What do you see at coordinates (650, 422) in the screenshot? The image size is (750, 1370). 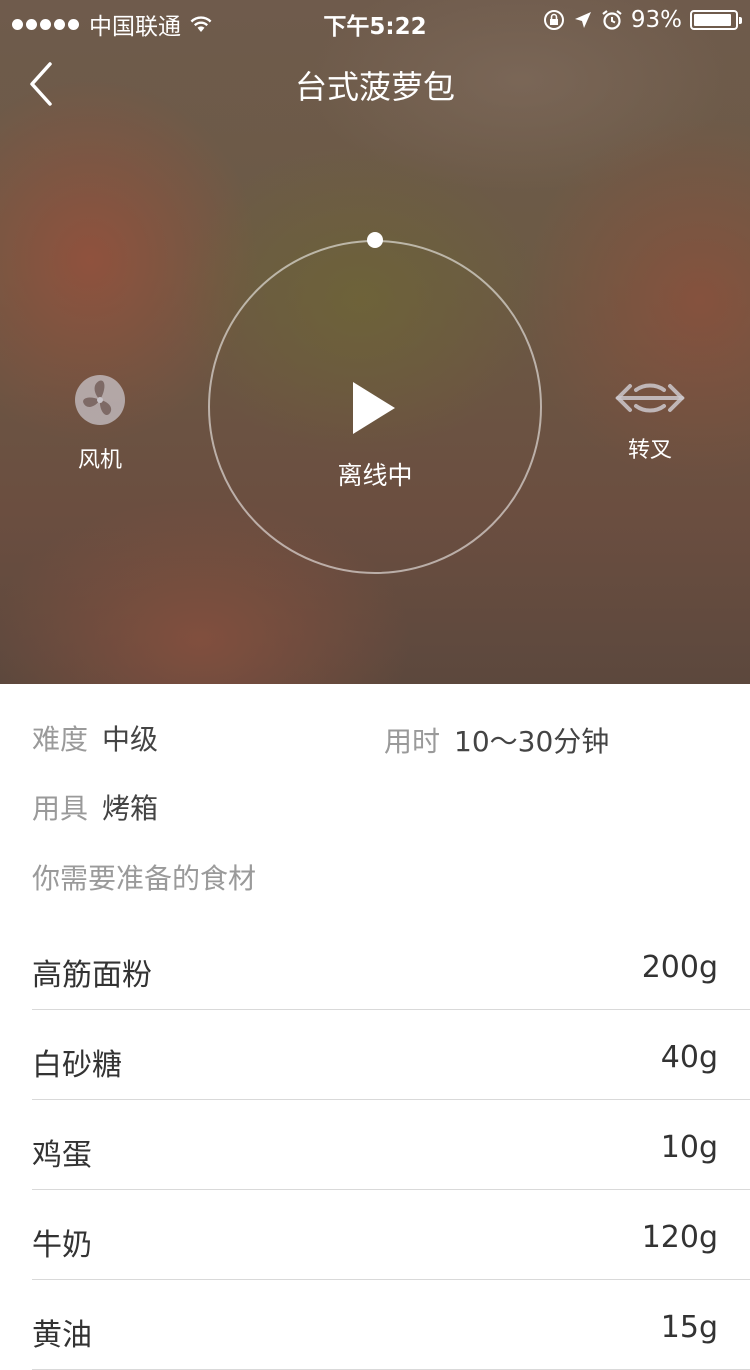 I see `spit-button: 转叉` at bounding box center [650, 422].